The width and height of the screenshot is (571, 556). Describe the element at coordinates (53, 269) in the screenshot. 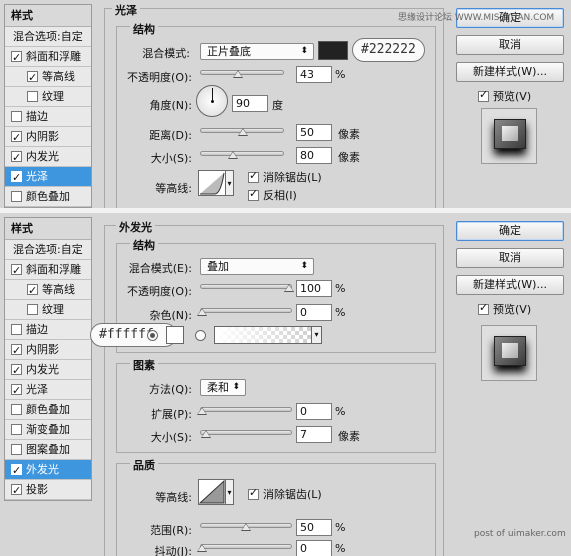

I see `style-item-label: 斜面和浮雕` at that location.